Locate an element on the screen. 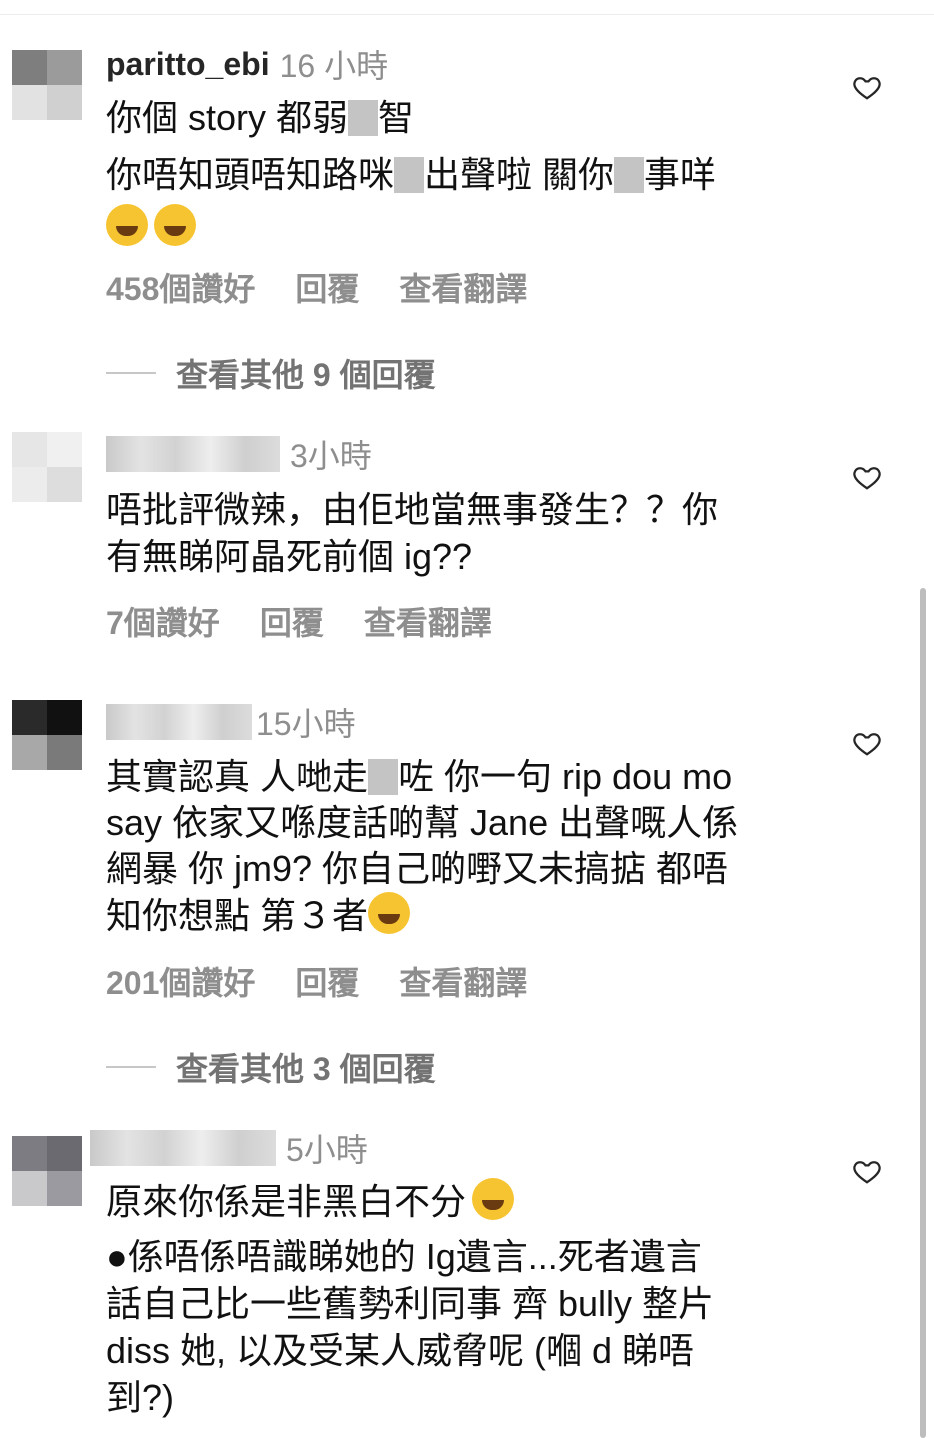 This screenshot has width=934, height=1438. view-more-replies: 查看其他 3 個回覆 is located at coordinates (271, 1067).